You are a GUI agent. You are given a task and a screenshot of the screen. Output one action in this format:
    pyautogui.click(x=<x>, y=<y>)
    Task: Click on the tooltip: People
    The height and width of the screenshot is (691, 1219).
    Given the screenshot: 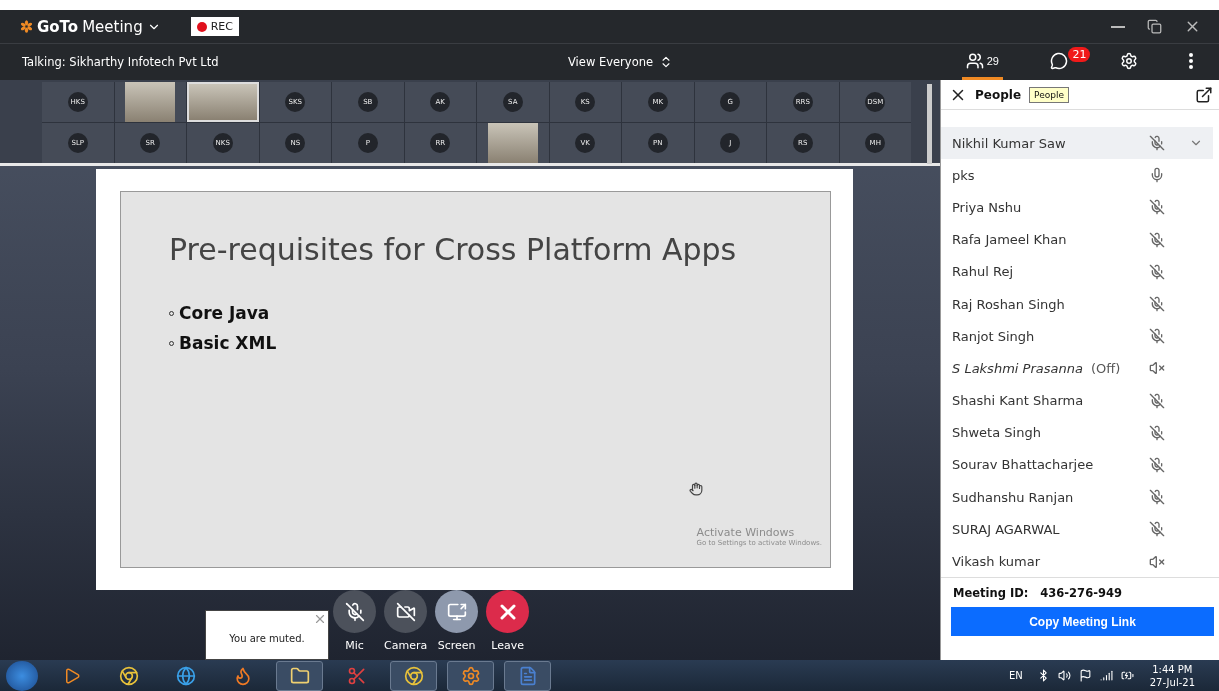 What is the action you would take?
    pyautogui.click(x=1049, y=94)
    